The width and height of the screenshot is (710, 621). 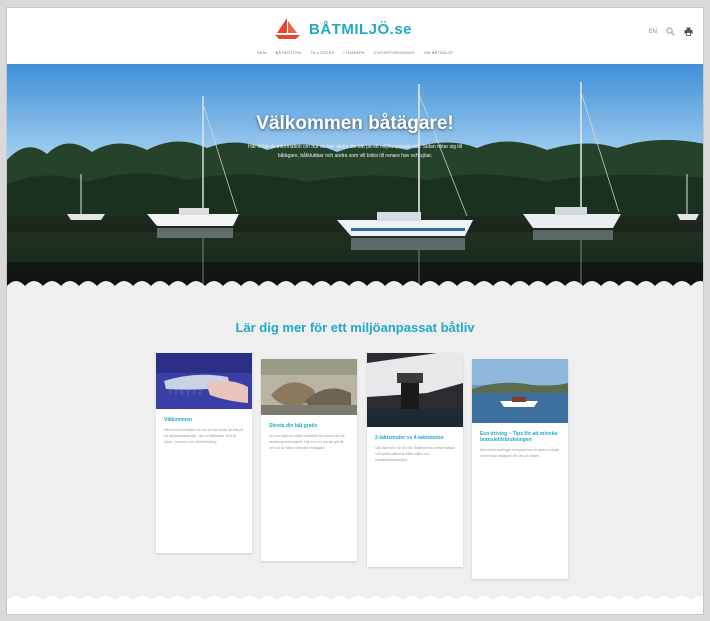 I want to click on logo-text: BÅTMILJÖ.se, so click(x=361, y=29).